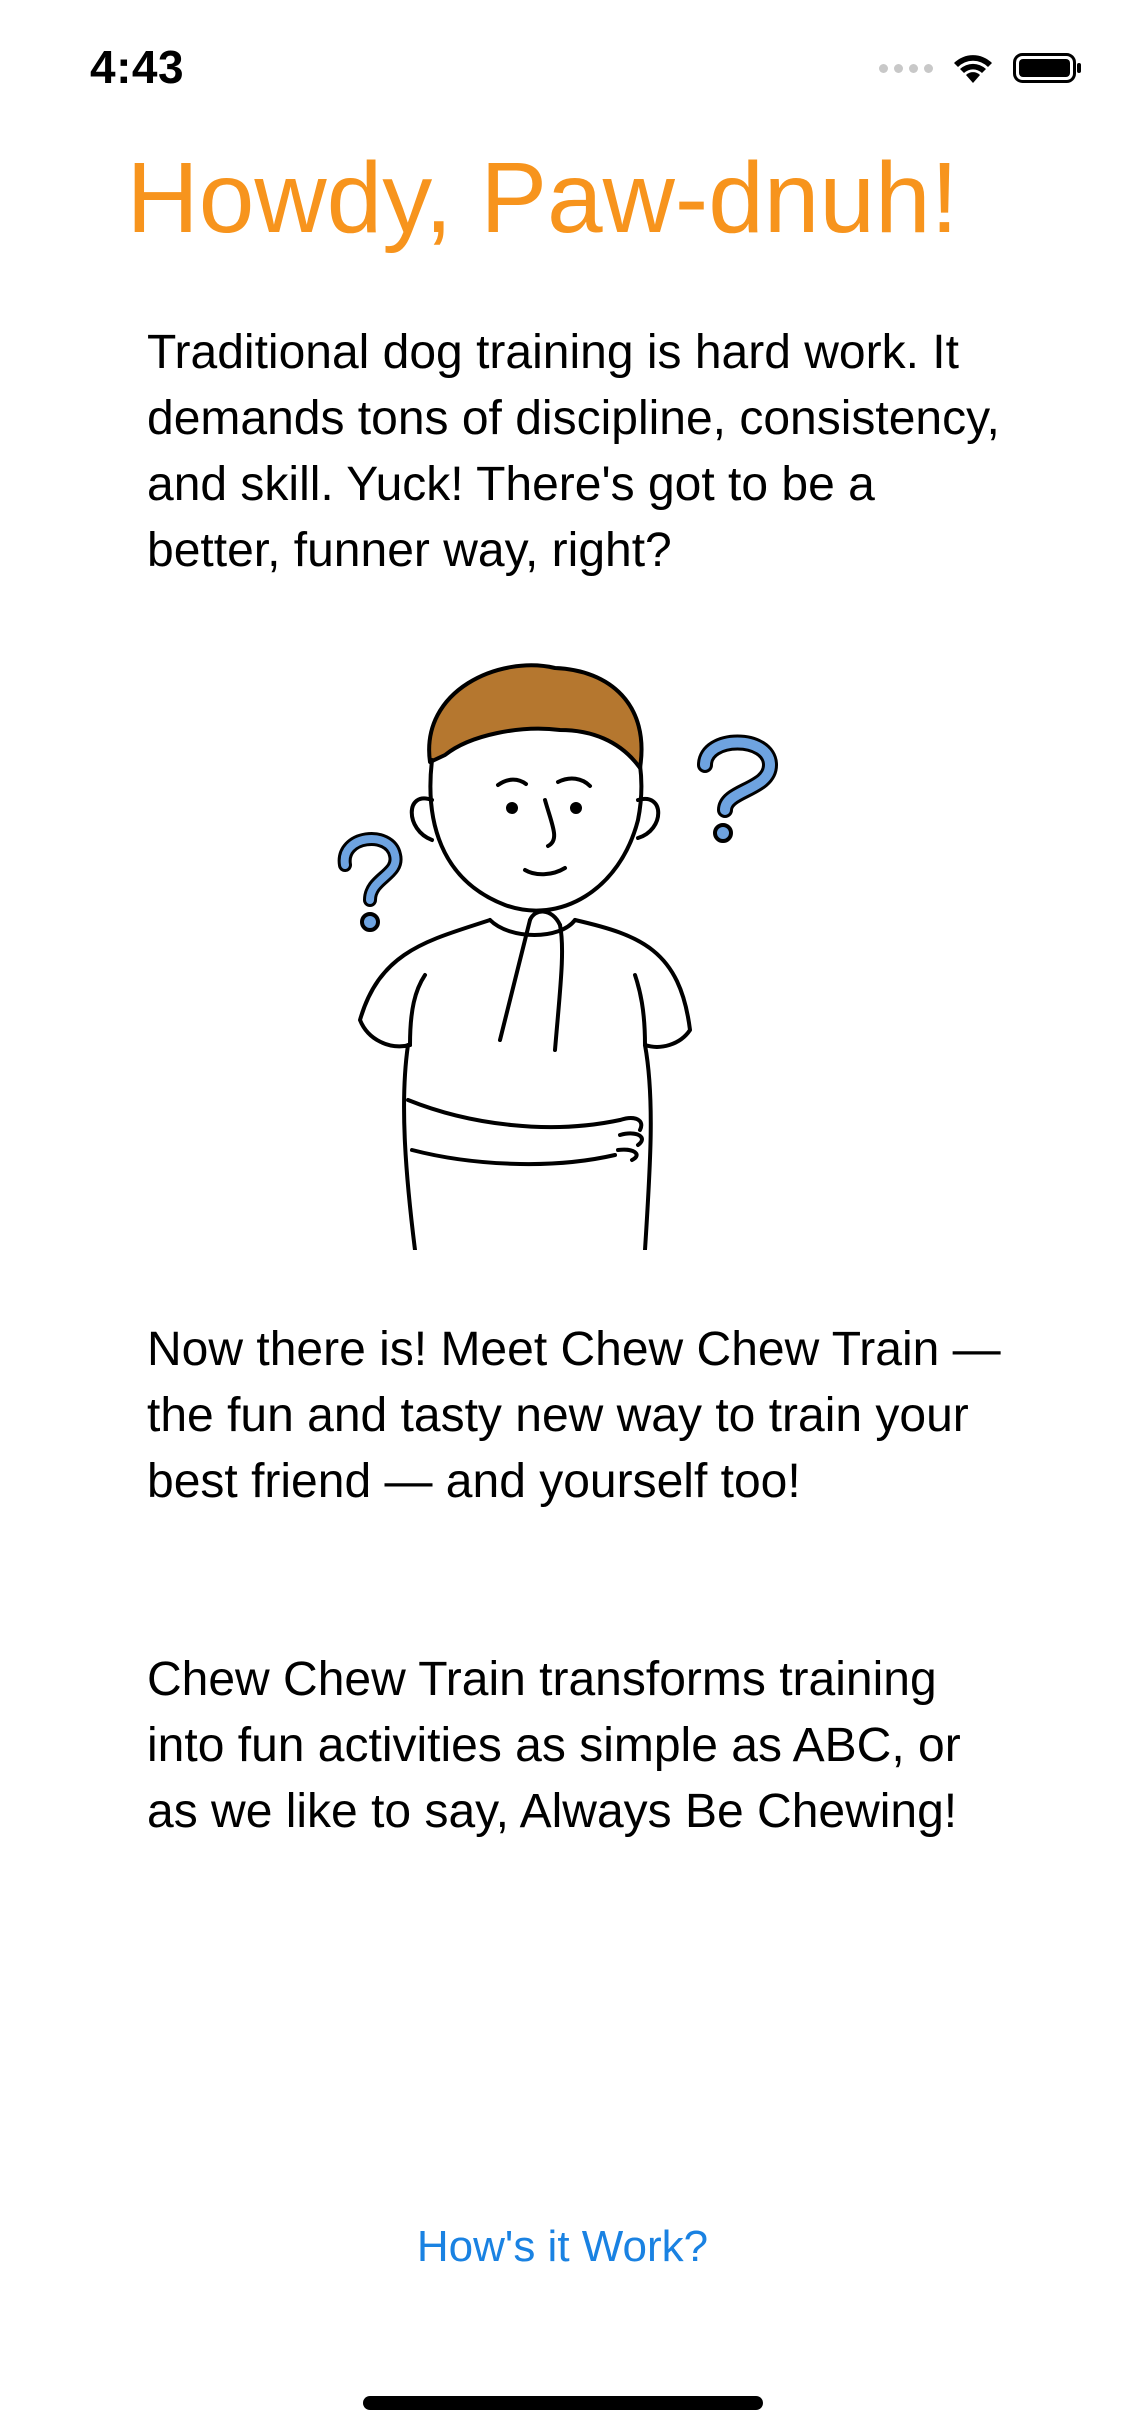 Image resolution: width=1125 pixels, height=2436 pixels. I want to click on hows-it-work-button: How's it Work?, so click(562, 2247).